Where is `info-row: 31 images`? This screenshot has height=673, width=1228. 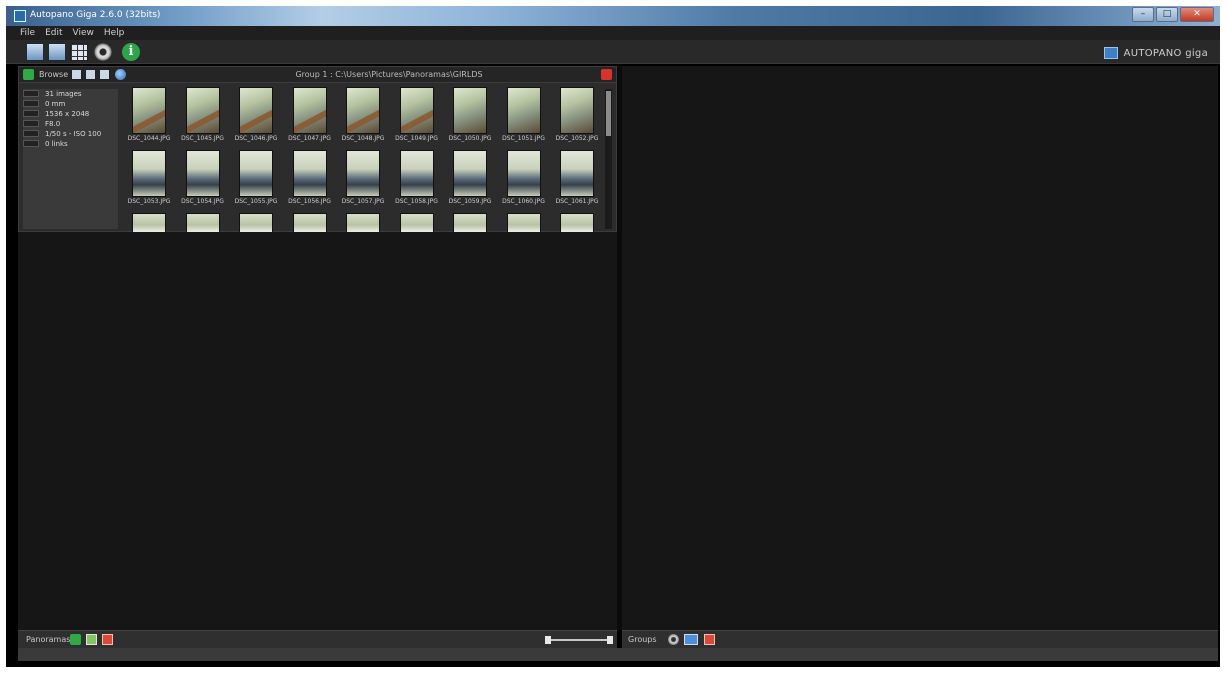
info-row: 31 images is located at coordinates (70, 93).